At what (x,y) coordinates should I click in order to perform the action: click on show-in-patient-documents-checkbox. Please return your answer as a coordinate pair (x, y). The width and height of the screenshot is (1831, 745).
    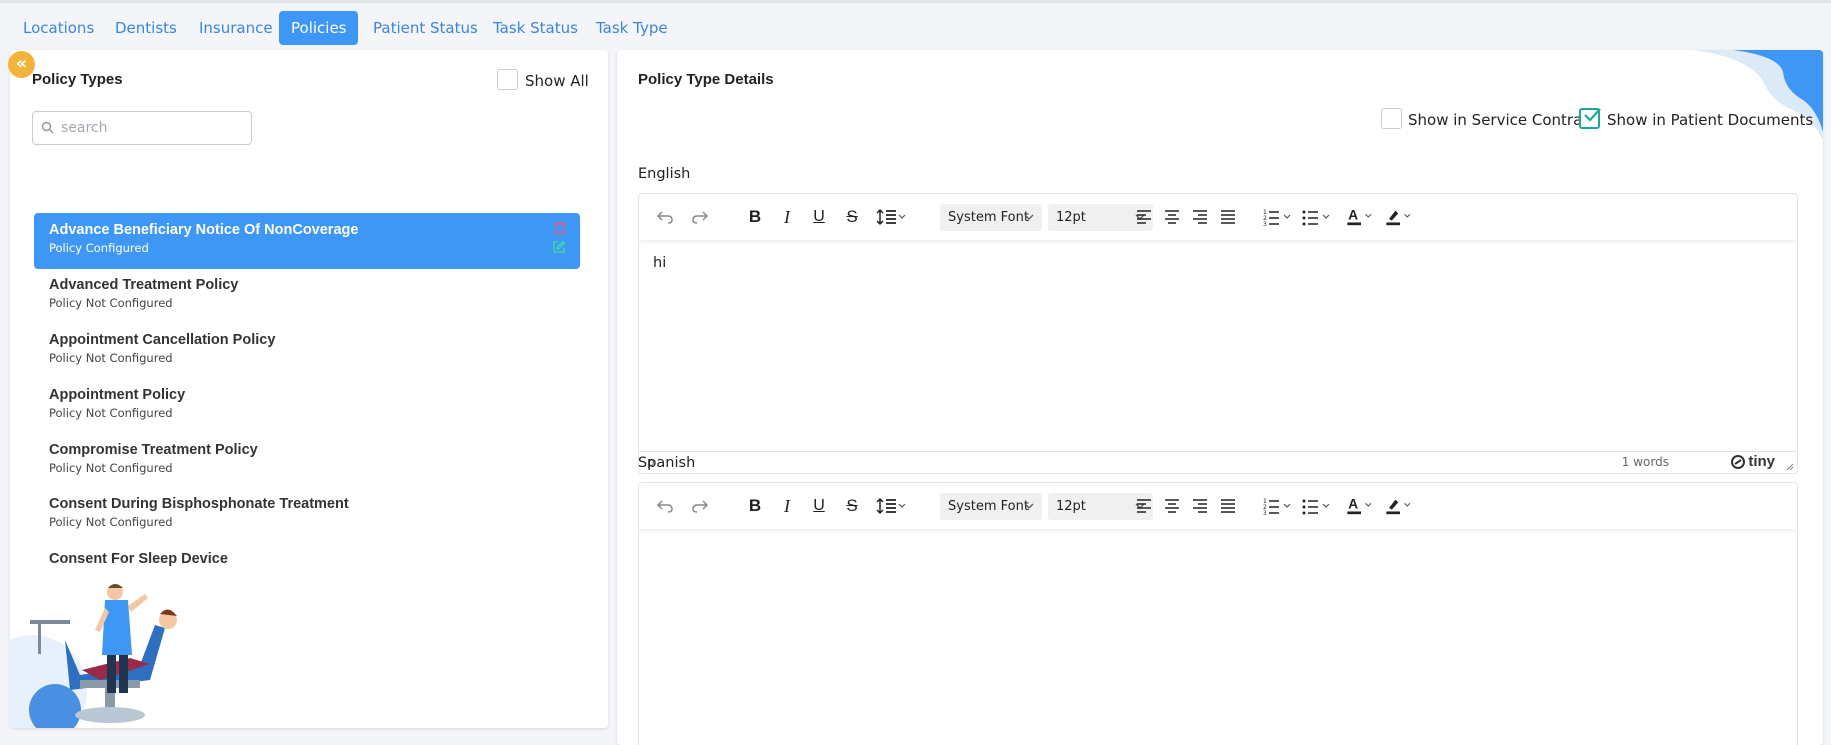
    Looking at the image, I should click on (1590, 118).